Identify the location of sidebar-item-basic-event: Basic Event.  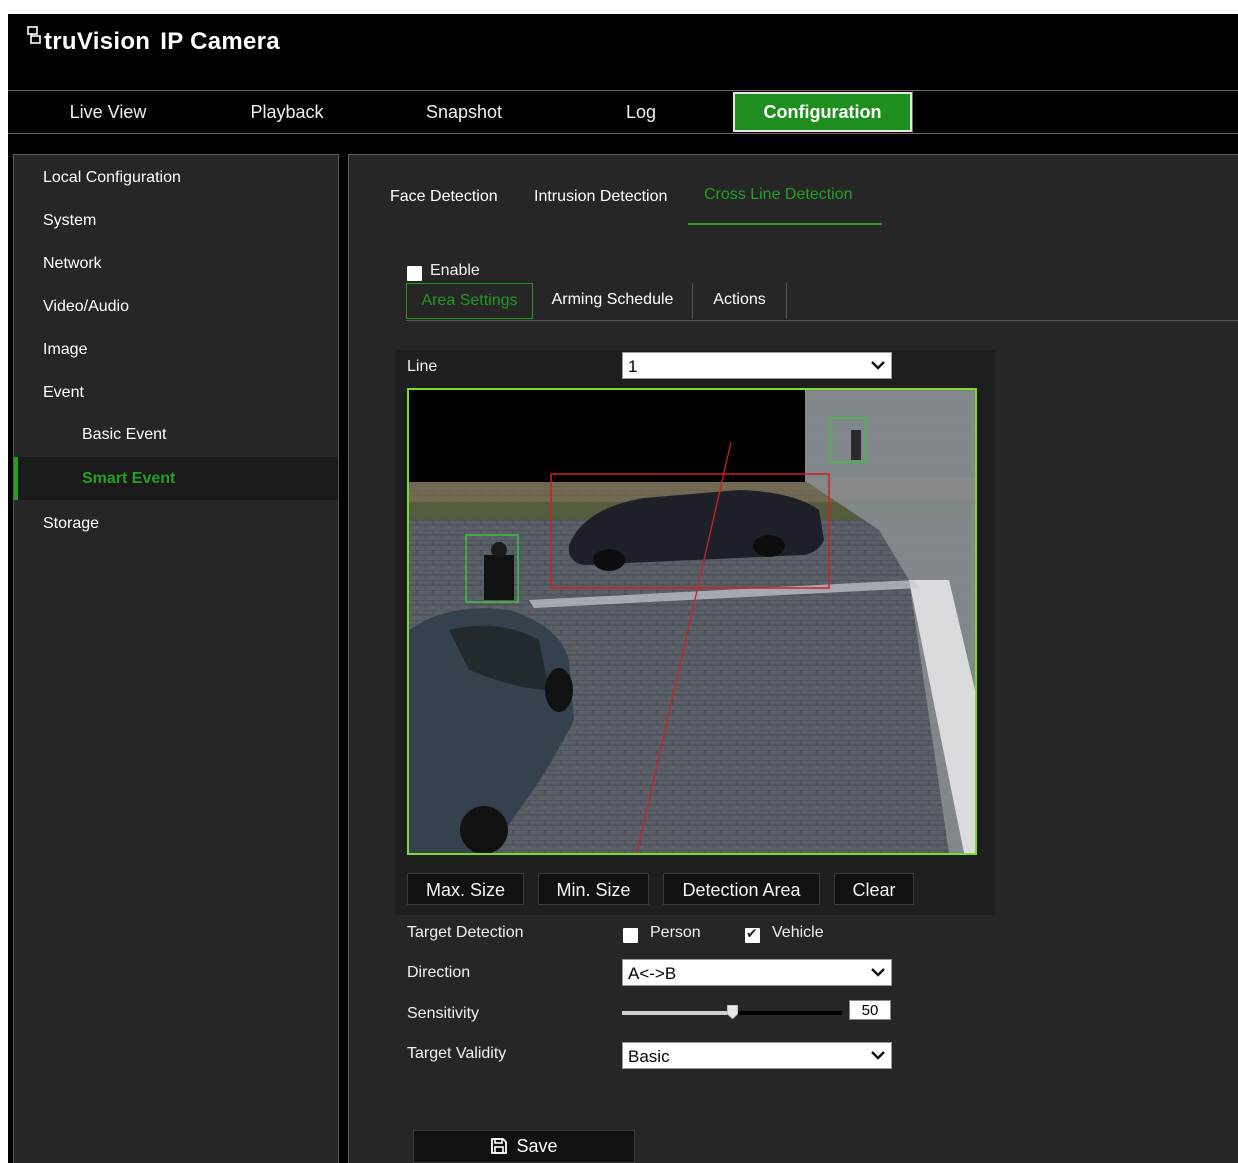
(176, 434).